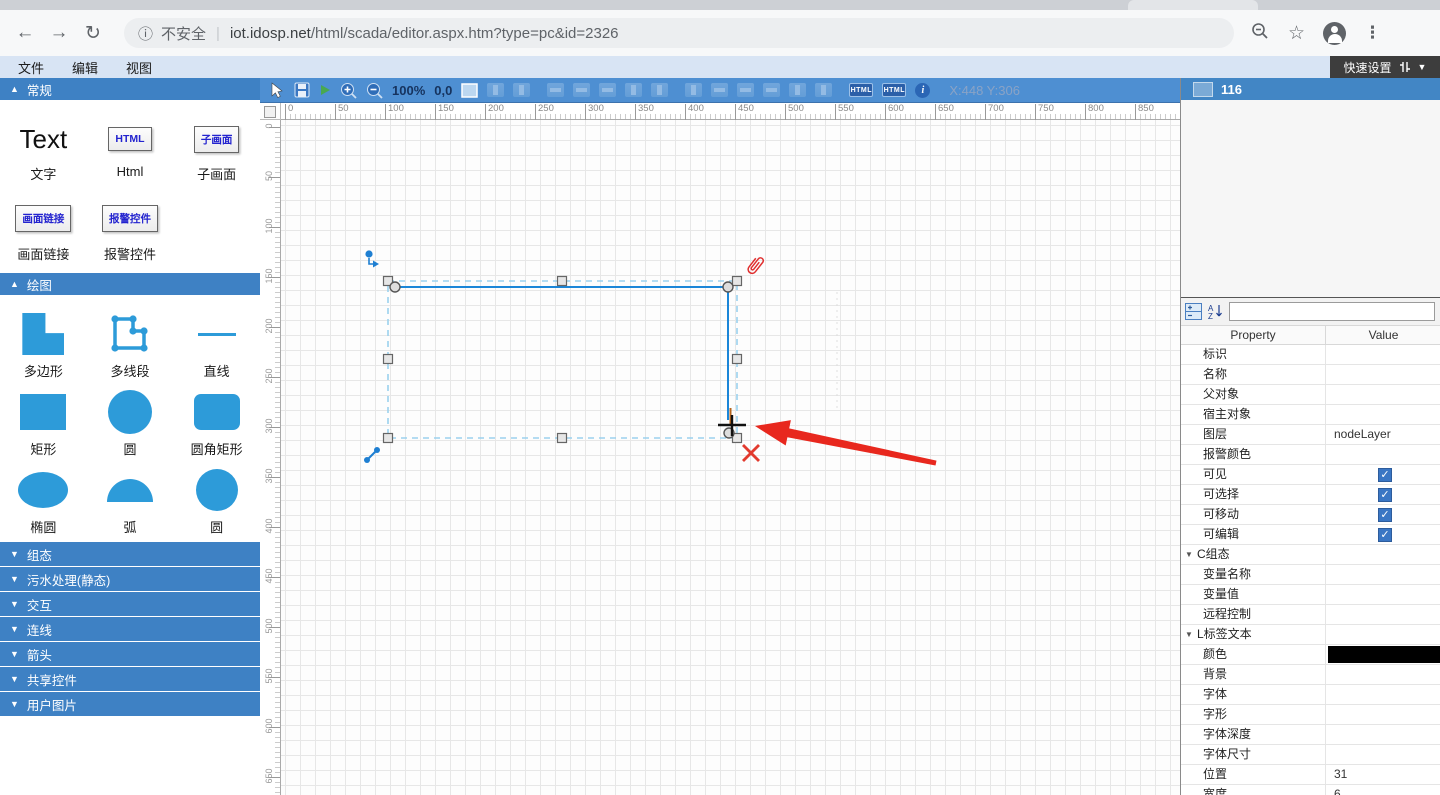 The height and width of the screenshot is (795, 1440). Describe the element at coordinates (1372, 33) in the screenshot. I see `browser-menu-icon: ⋮` at that location.